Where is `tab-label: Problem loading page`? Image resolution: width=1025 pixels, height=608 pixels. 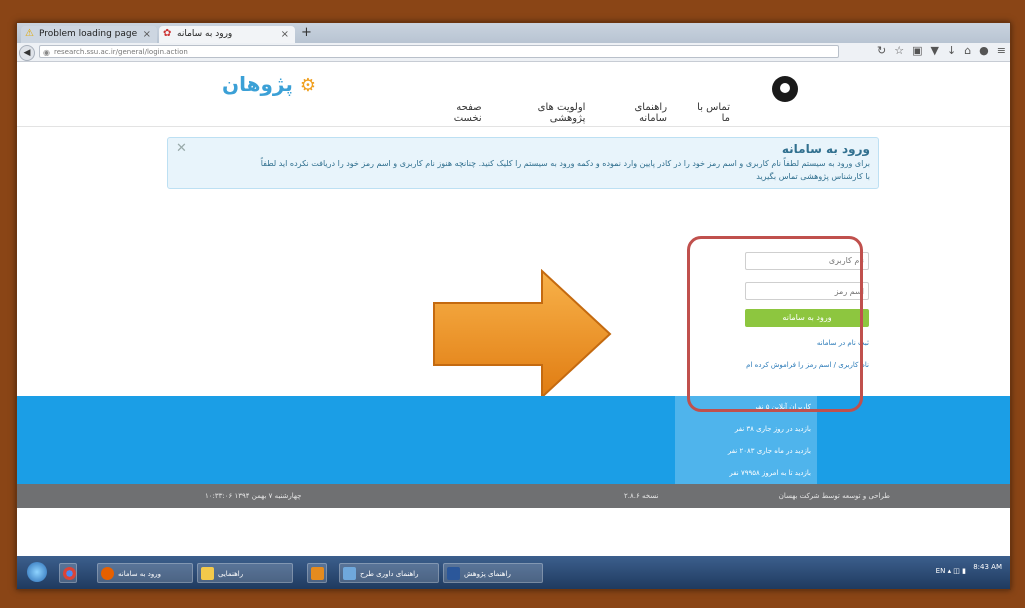 tab-label: Problem loading page is located at coordinates (88, 34).